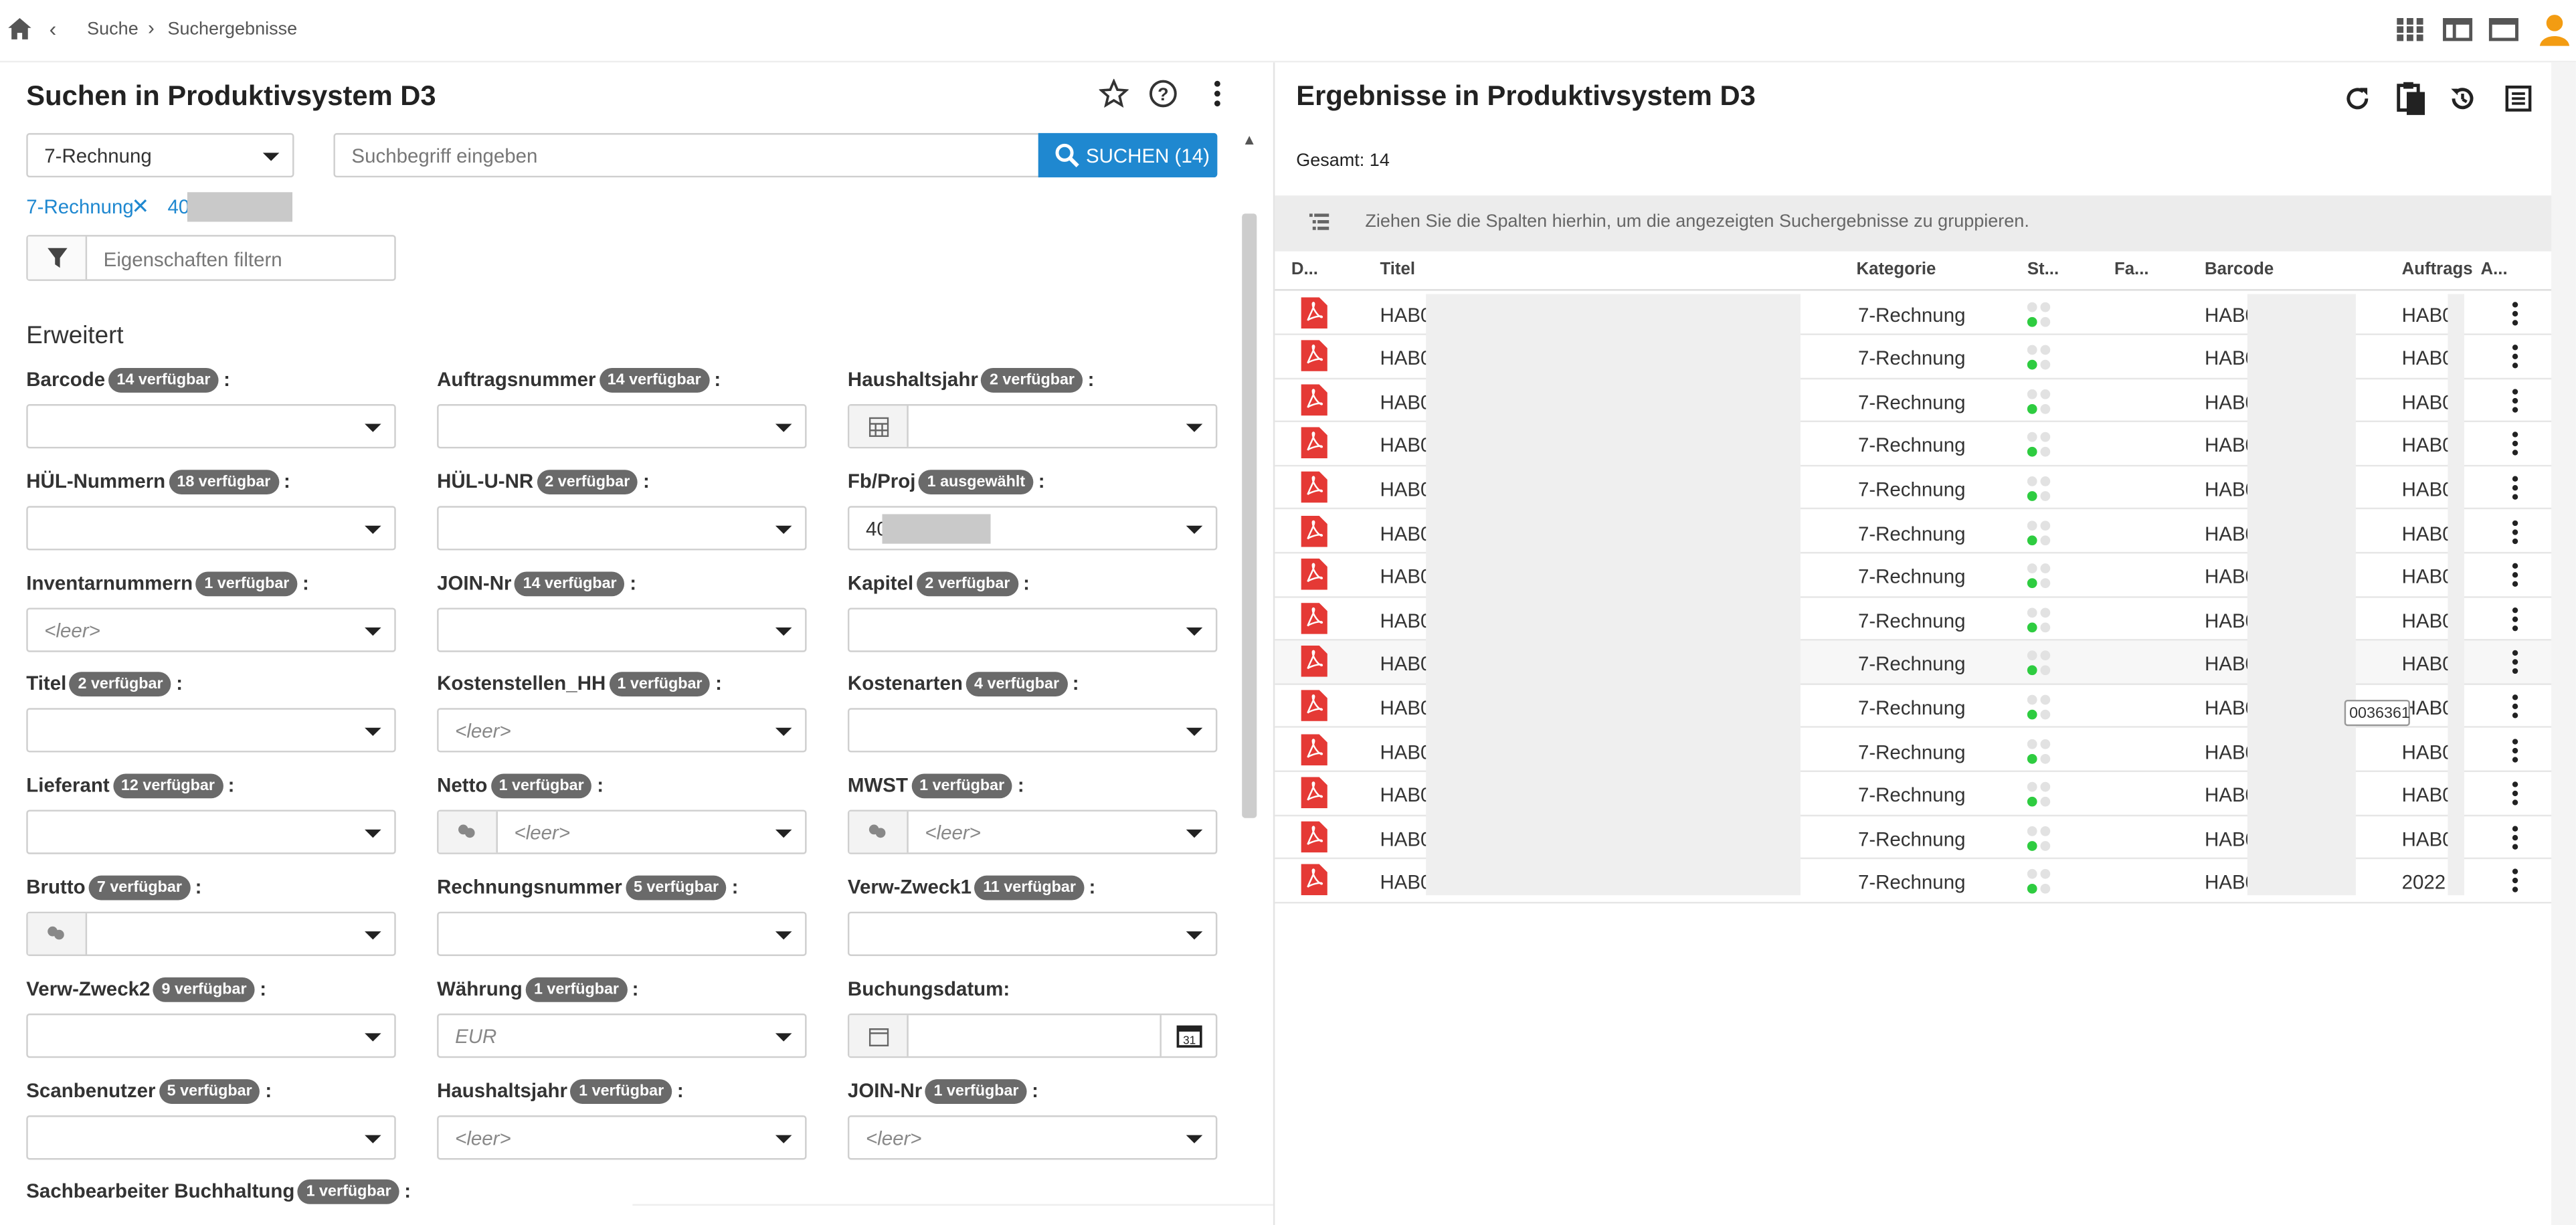 The height and width of the screenshot is (1225, 2576). I want to click on chip-fbproj: 40, so click(178, 206).